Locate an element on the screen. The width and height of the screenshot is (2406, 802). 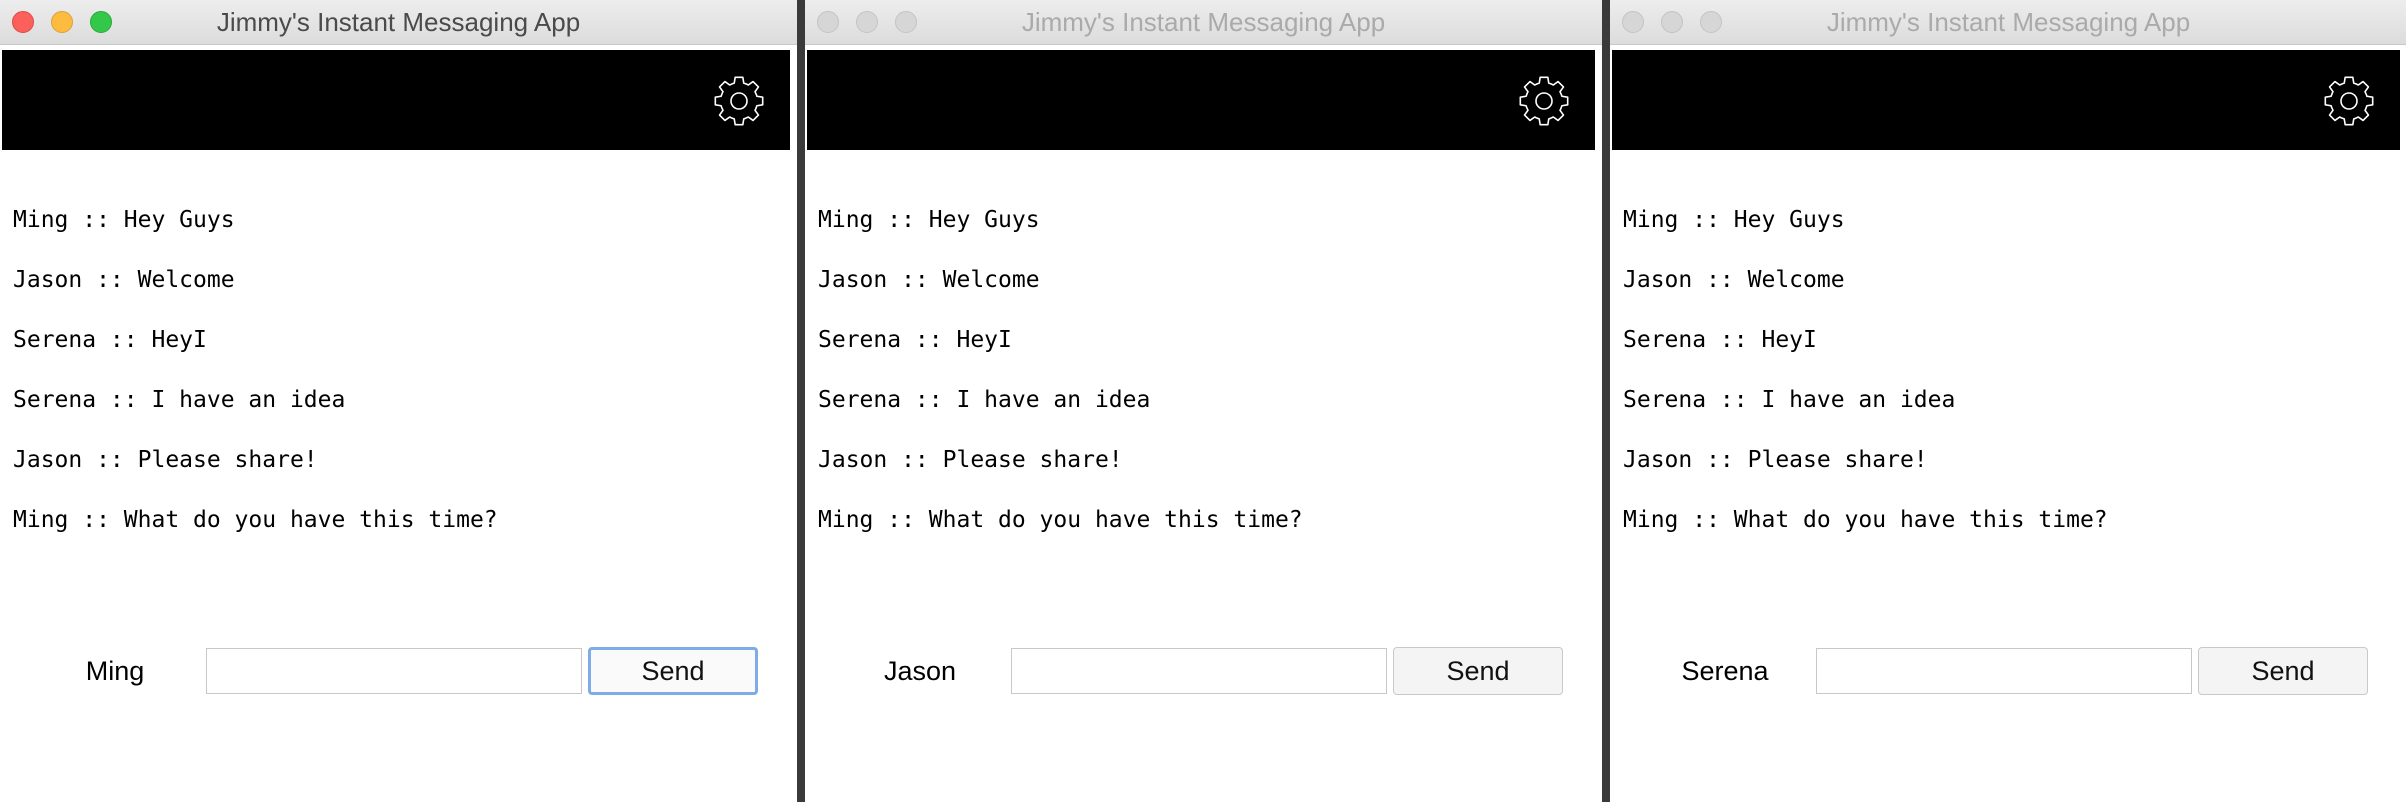
username-label: Serena is located at coordinates (1725, 671).